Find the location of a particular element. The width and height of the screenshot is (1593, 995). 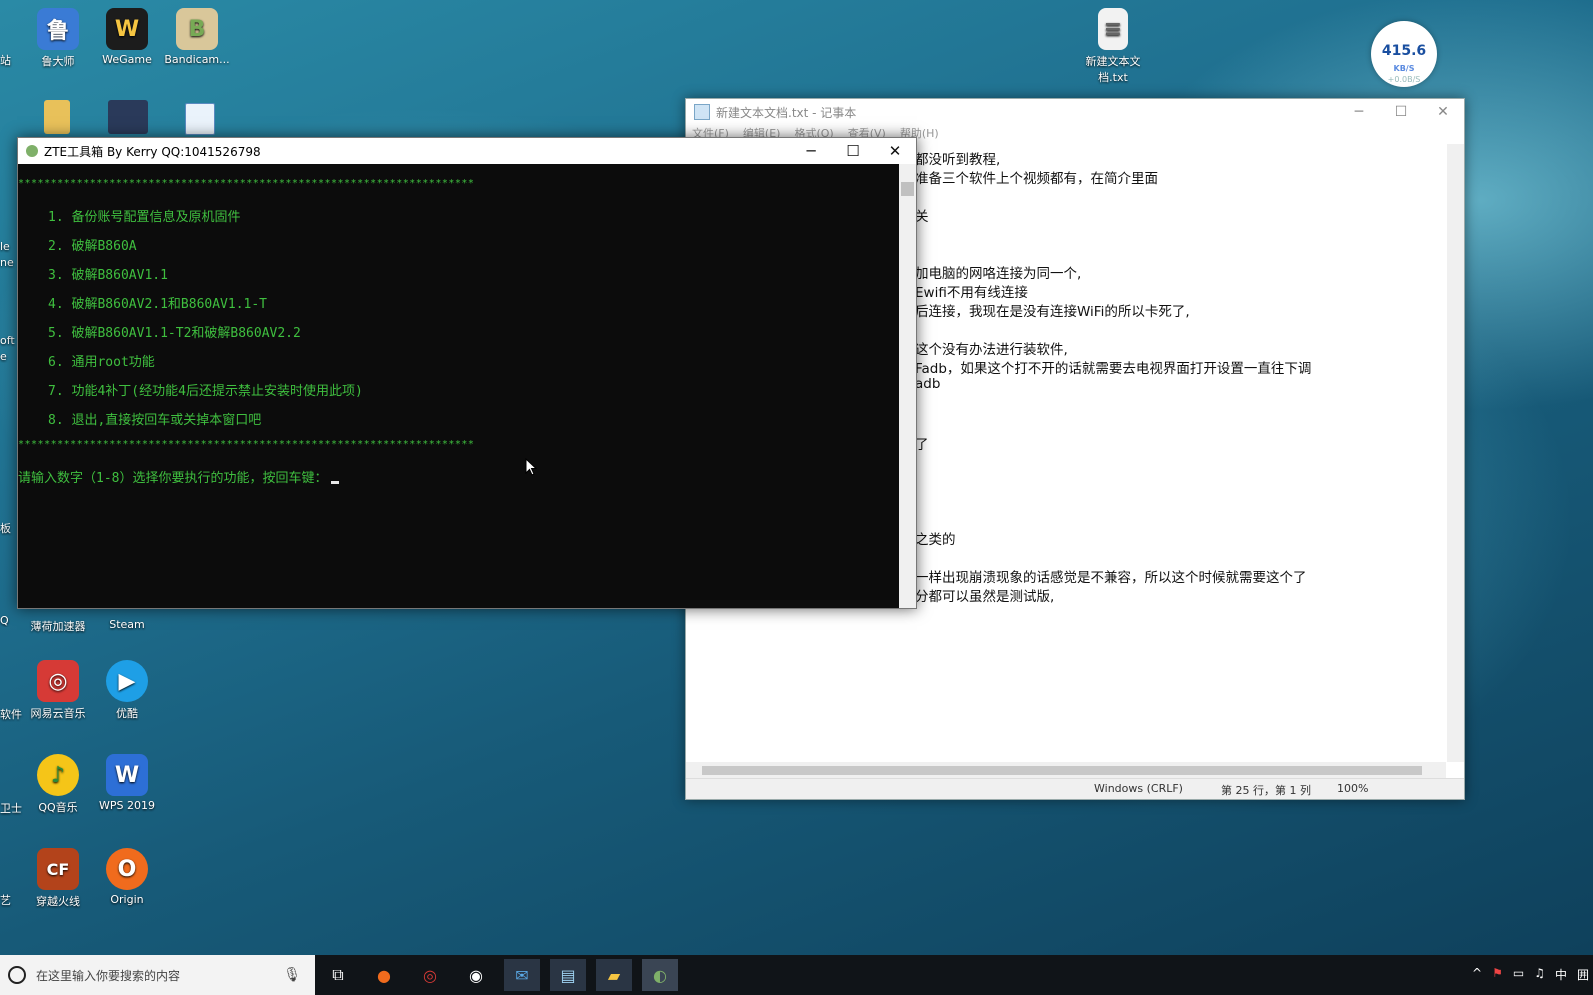

desktop-icon-youku: ▶ 优酷 is located at coordinates (127, 690).